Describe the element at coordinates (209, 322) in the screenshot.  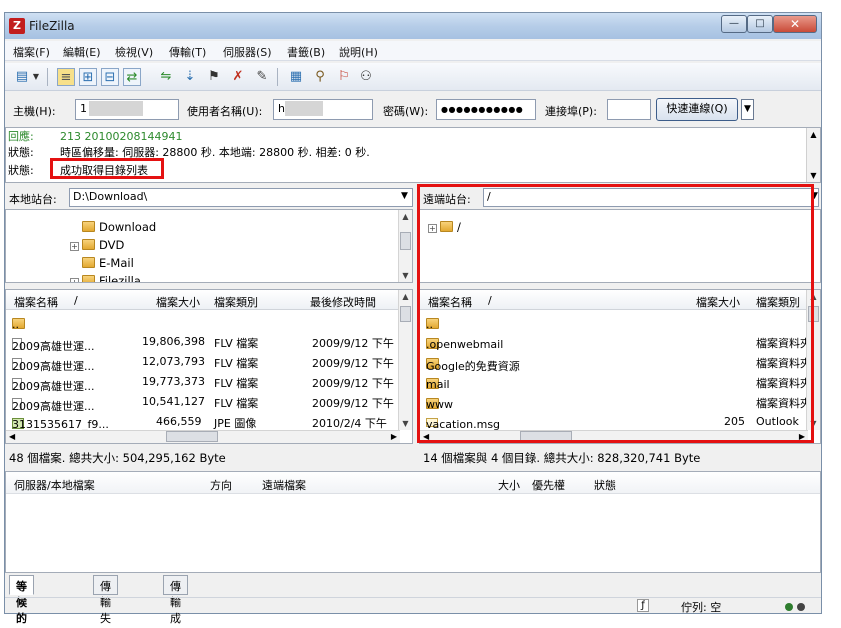
I see `file-row: ..` at that location.